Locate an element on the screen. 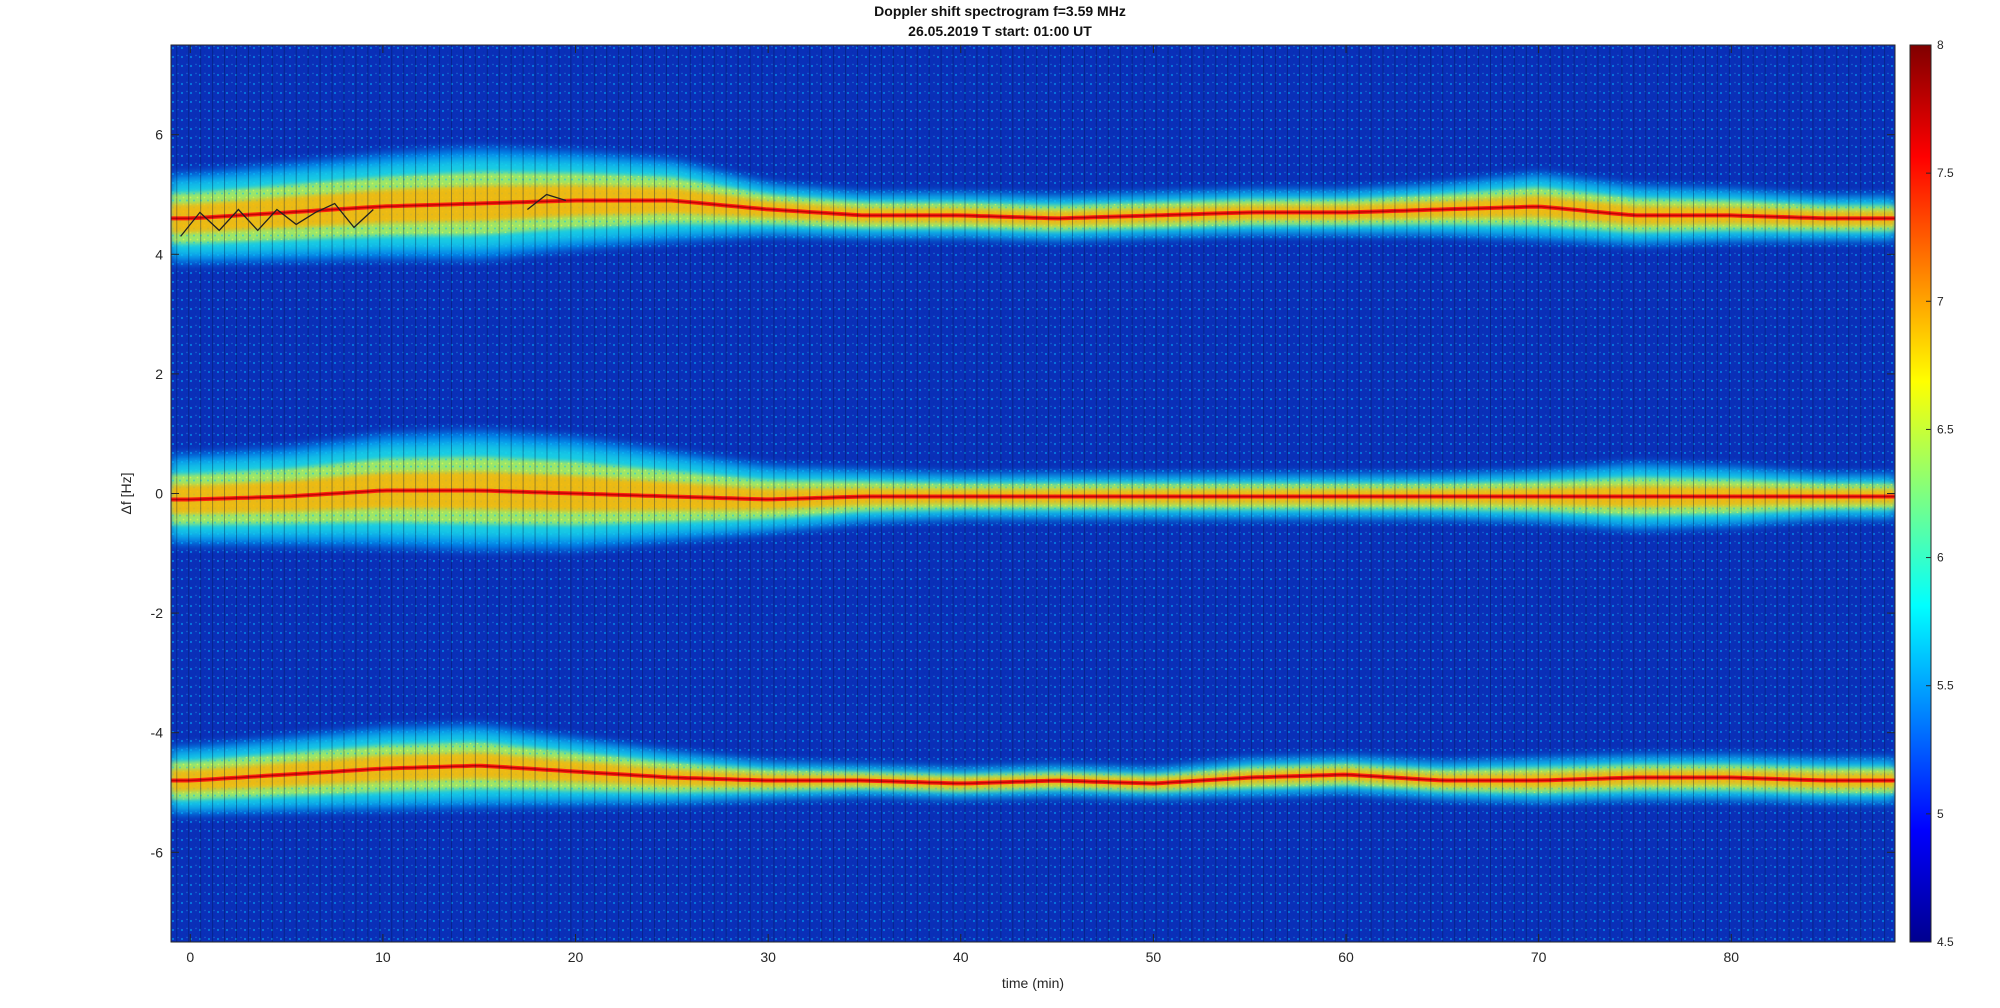 The image size is (2000, 1008). chart-subtitle: 26.05.2019 T start: 01:00 UT is located at coordinates (1000, 31).